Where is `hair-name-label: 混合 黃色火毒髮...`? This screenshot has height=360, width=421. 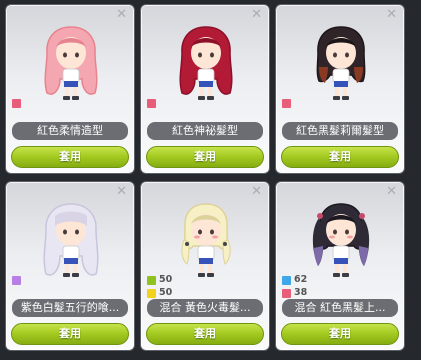 hair-name-label: 混合 黃色火毒髮... is located at coordinates (205, 308).